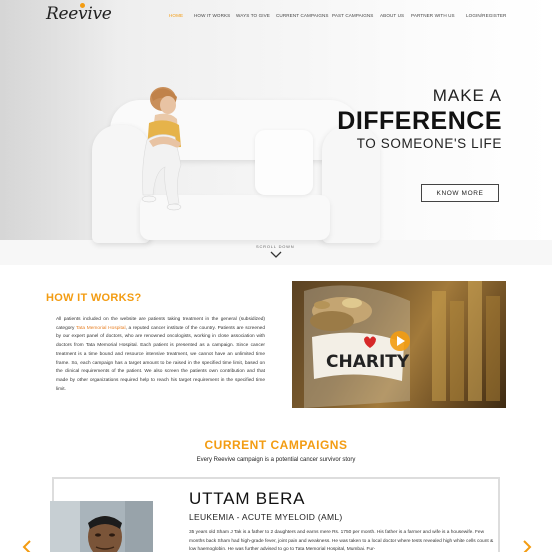 The width and height of the screenshot is (552, 552). What do you see at coordinates (402, 344) in the screenshot?
I see `charity-jar-illustration: CHARITY` at bounding box center [402, 344].